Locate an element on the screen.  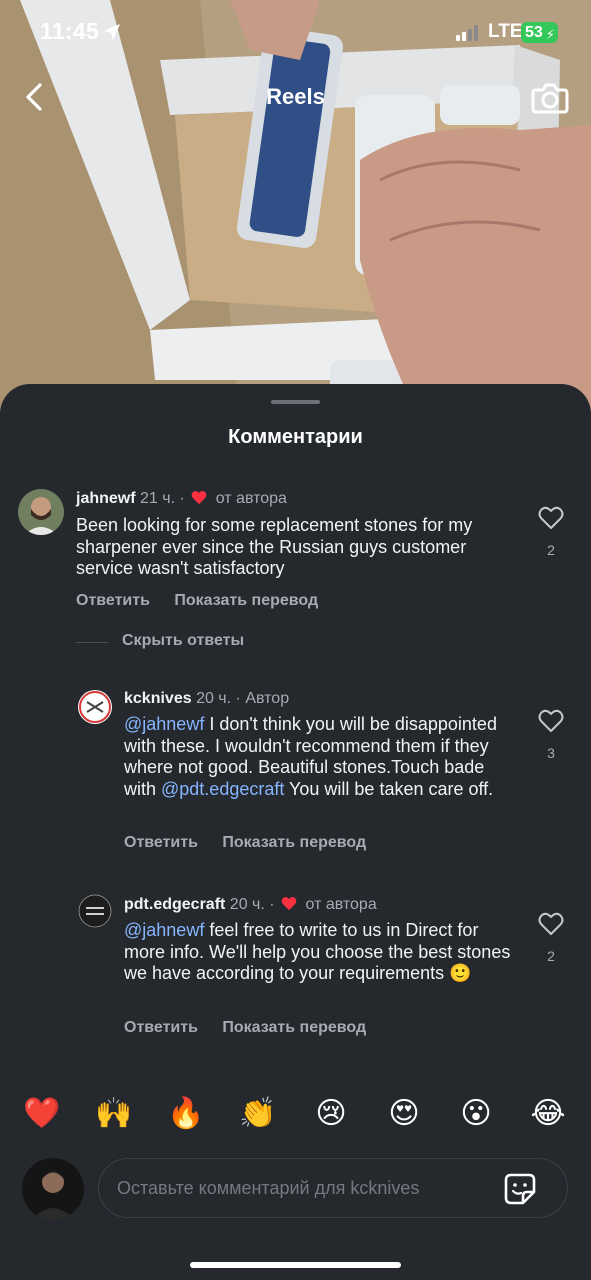
current-user-avatar is located at coordinates (53, 1189).